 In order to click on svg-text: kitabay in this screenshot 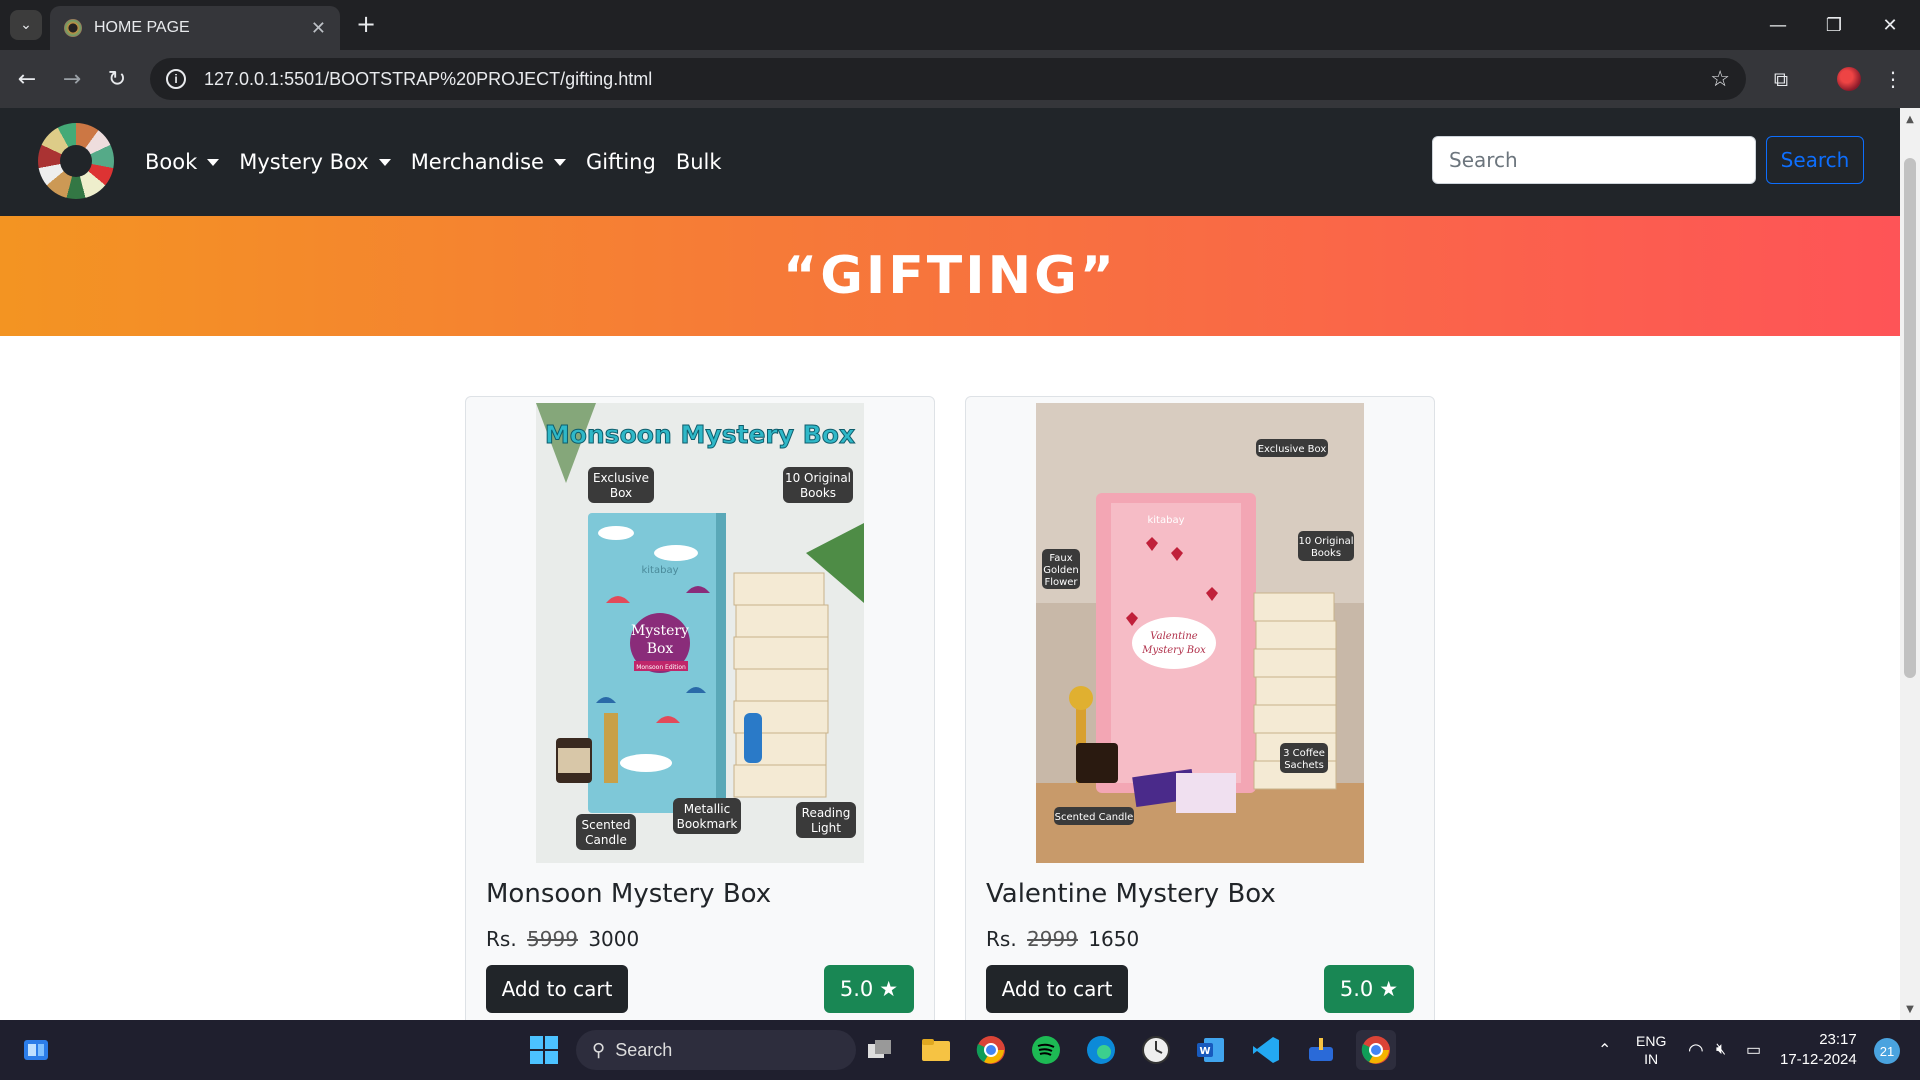, I will do `click(659, 570)`.